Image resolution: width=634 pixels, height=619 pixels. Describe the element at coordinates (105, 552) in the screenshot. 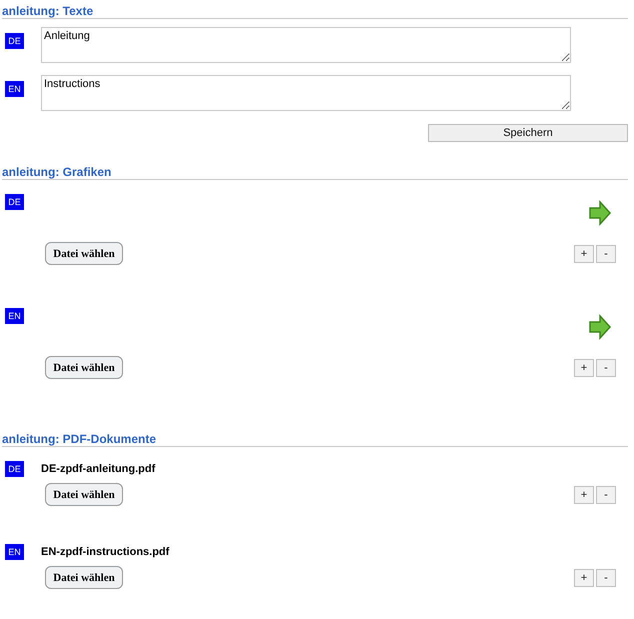

I see `file-name: EN-zpdf-instructions.pdf` at that location.